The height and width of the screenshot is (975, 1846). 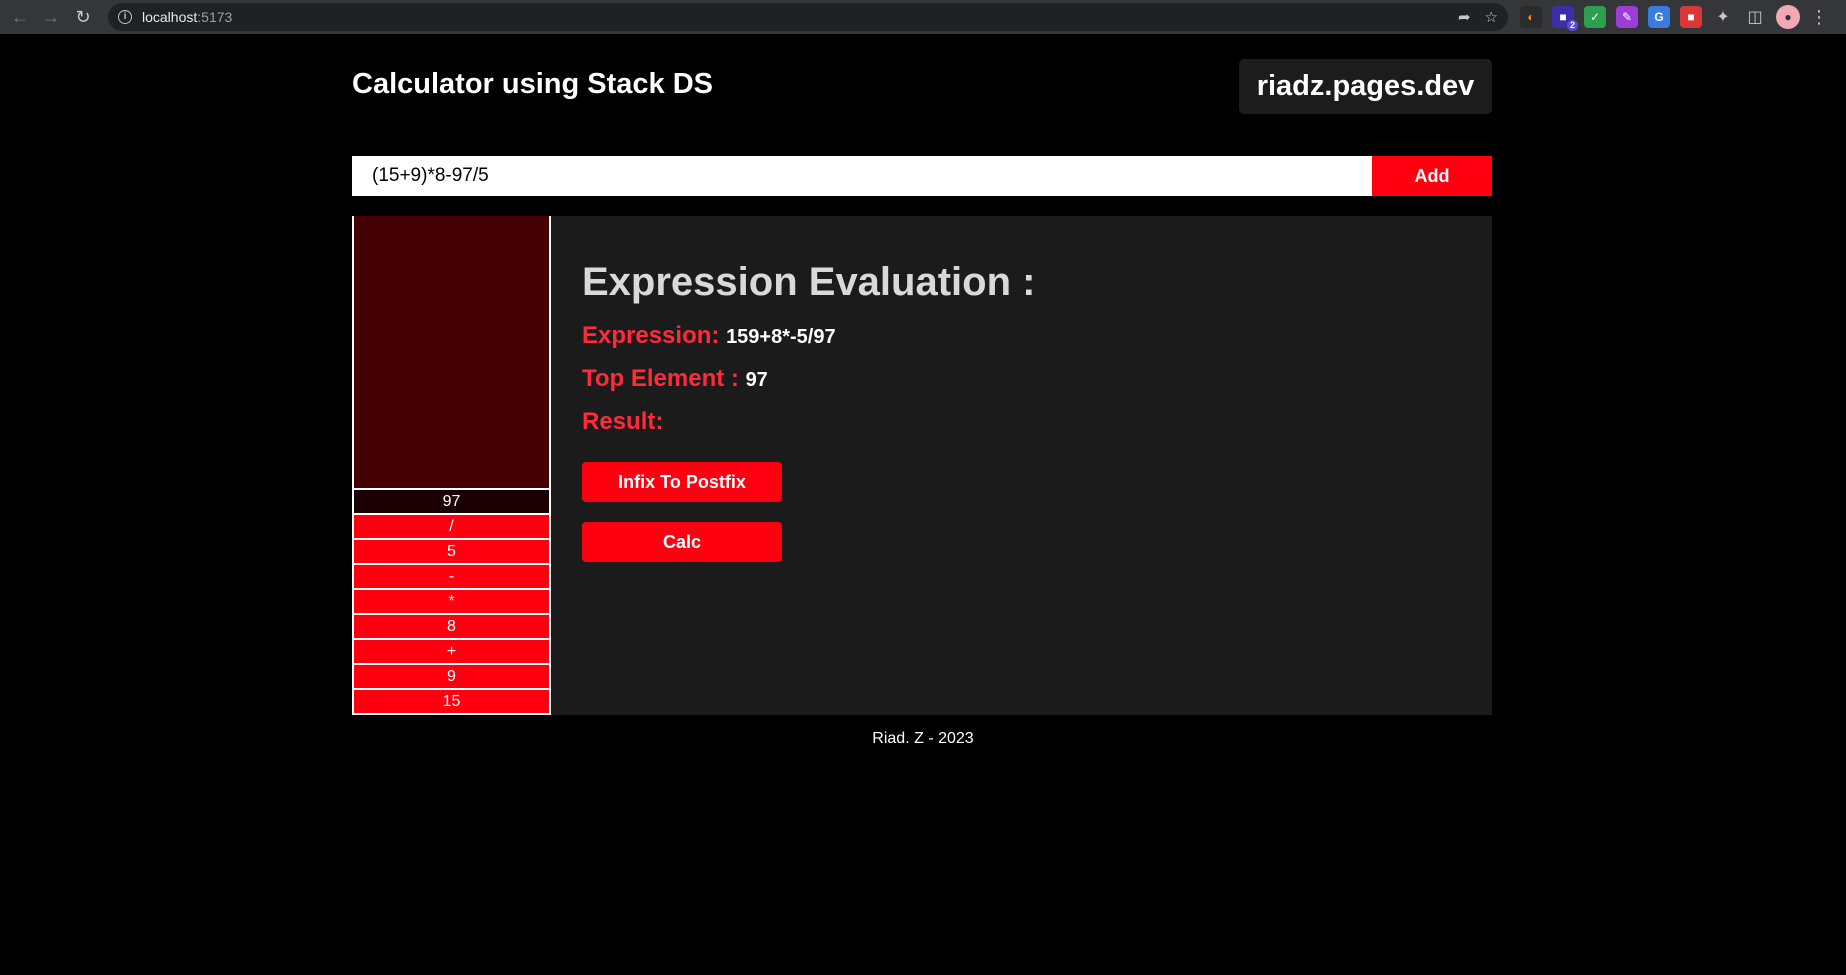 I want to click on evaluation-heading: Expression Evaluation :, so click(x=809, y=282).